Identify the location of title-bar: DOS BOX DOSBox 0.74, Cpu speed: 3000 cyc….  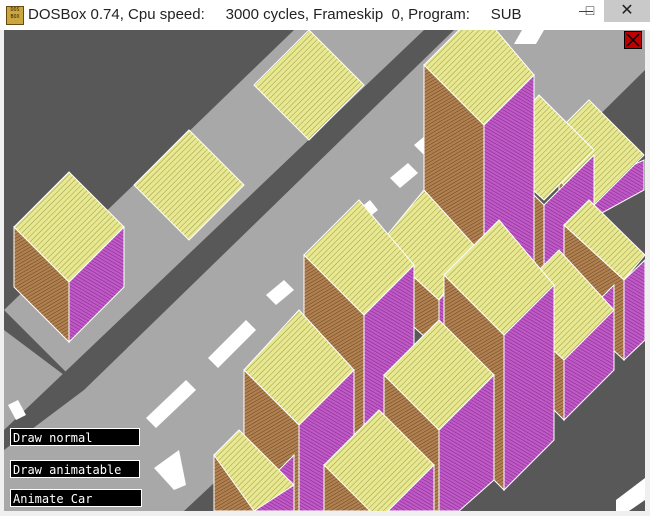
(325, 15).